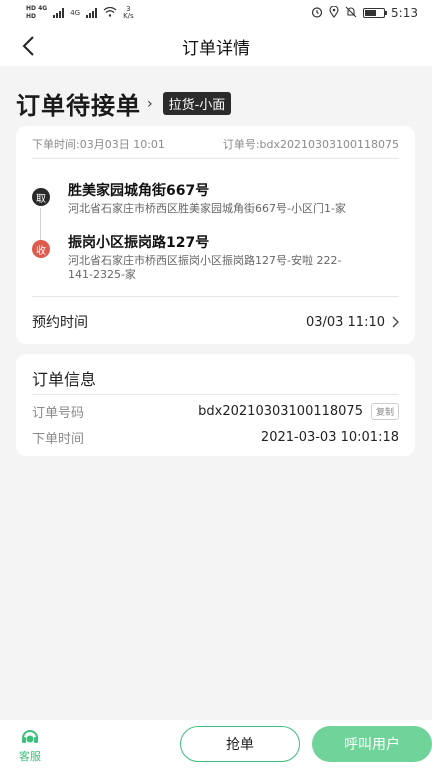 The height and width of the screenshot is (768, 432). I want to click on hd-top-label: HD 4G, so click(37, 8).